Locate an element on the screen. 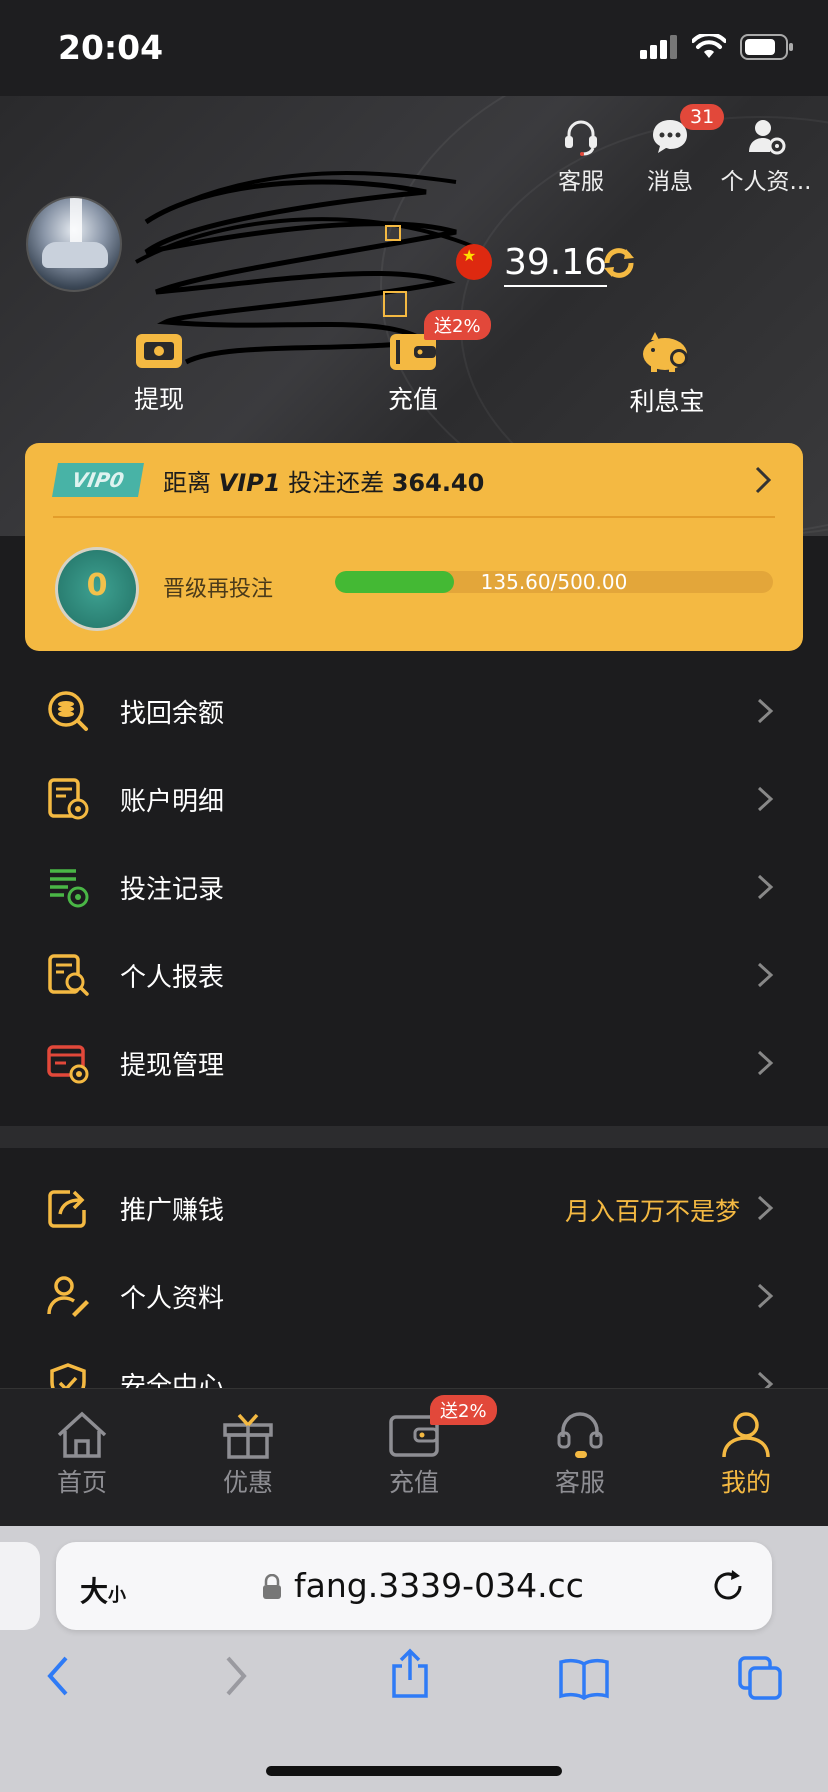 This screenshot has height=1792, width=828. battery-icon is located at coordinates (766, 47).